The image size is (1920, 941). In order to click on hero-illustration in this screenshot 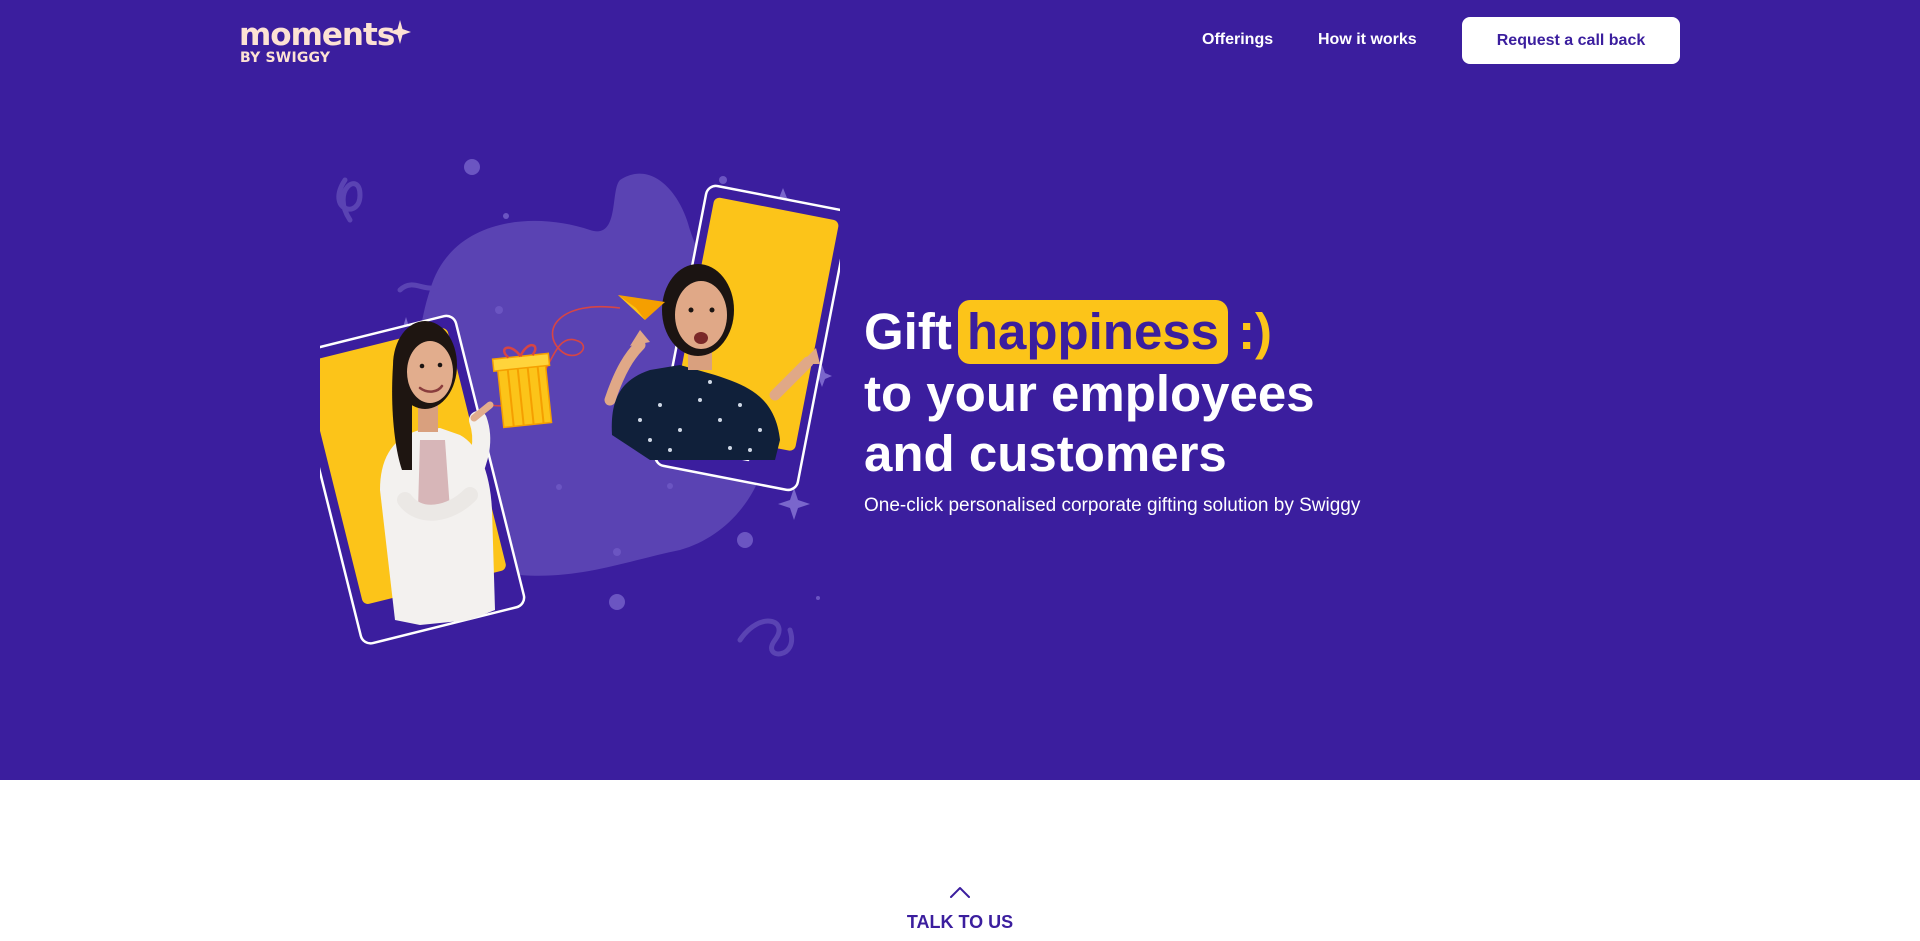, I will do `click(580, 408)`.